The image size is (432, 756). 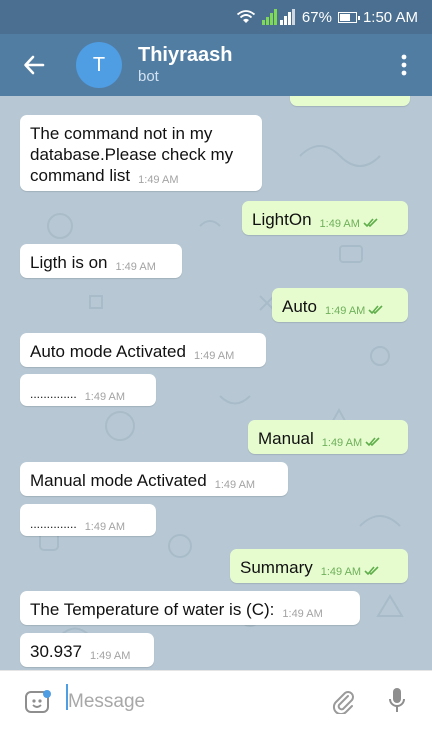 I want to click on message-bubble-incoming: Auto mode Activated 1:49 AM, so click(x=143, y=350).